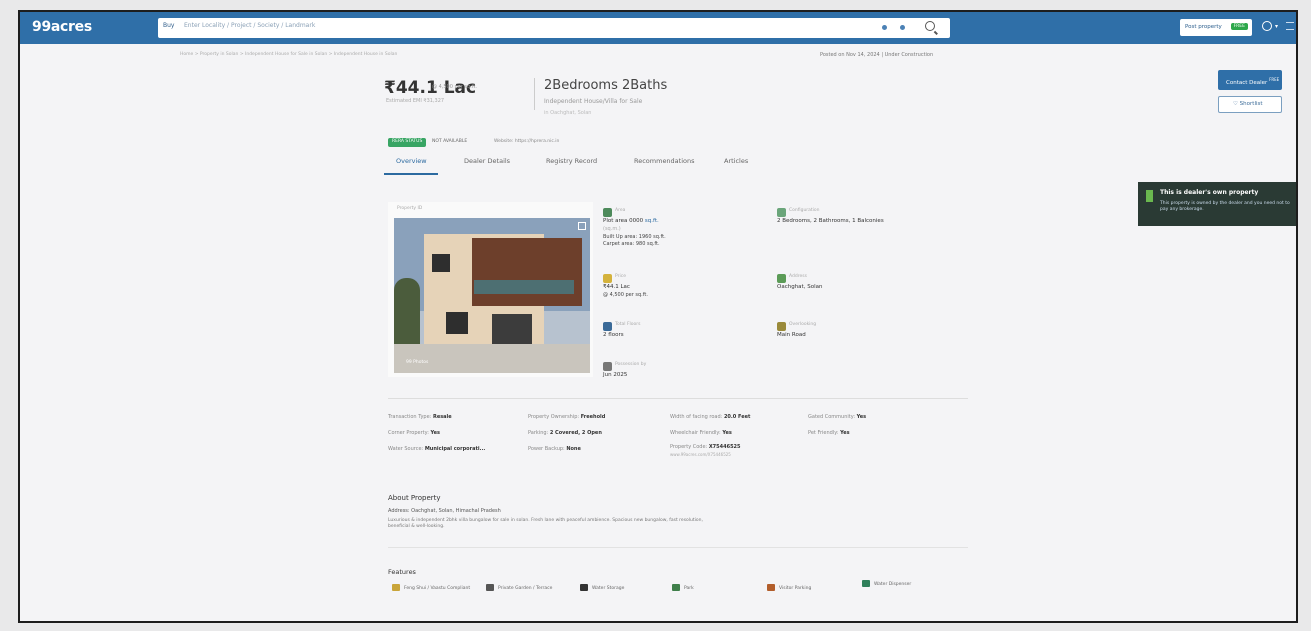 Image resolution: width=1311 pixels, height=631 pixels. I want to click on listing-subtitle: Independent House/Villa for Sale, so click(593, 101).